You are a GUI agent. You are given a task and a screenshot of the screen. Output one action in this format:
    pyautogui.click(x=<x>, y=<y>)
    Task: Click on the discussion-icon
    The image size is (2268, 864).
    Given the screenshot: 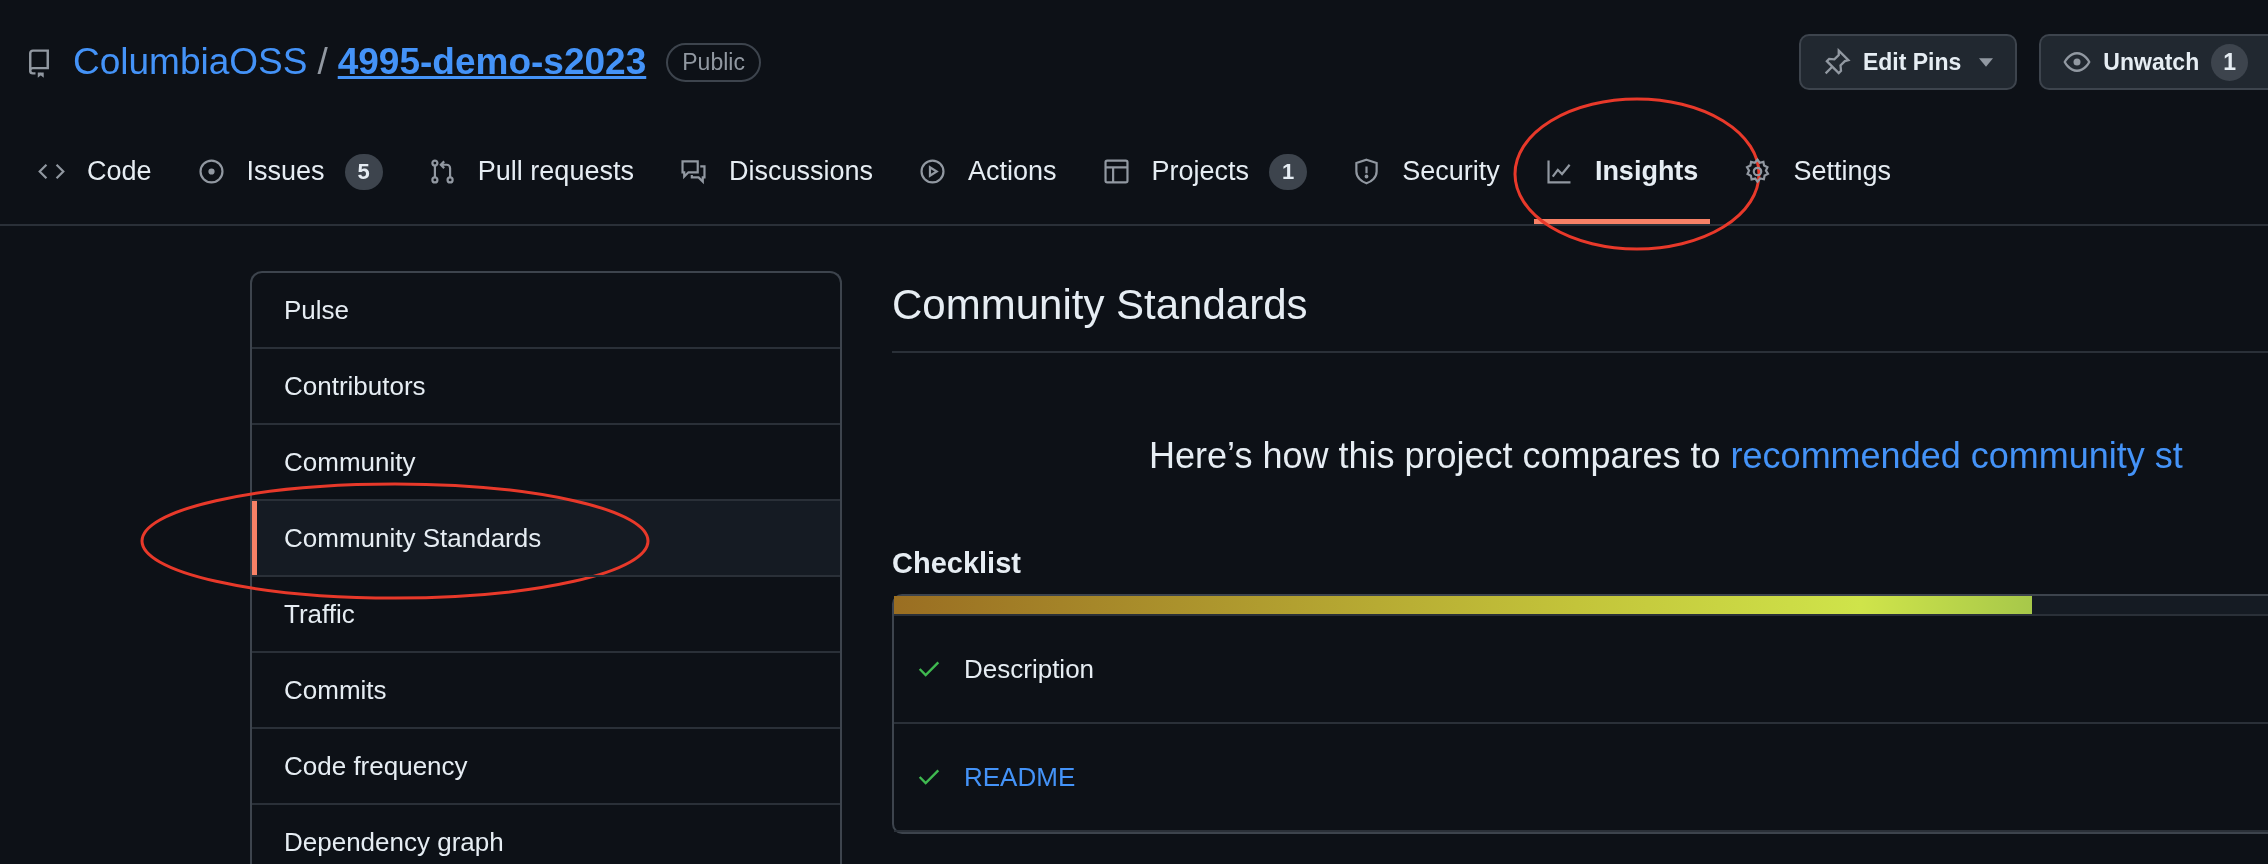 What is the action you would take?
    pyautogui.click(x=693, y=171)
    